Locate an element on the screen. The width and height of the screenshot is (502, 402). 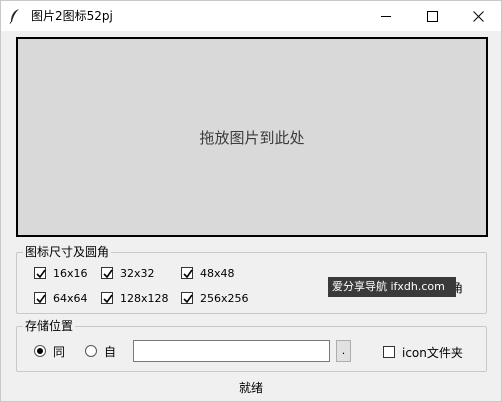
minimize-icon is located at coordinates (385, 16).